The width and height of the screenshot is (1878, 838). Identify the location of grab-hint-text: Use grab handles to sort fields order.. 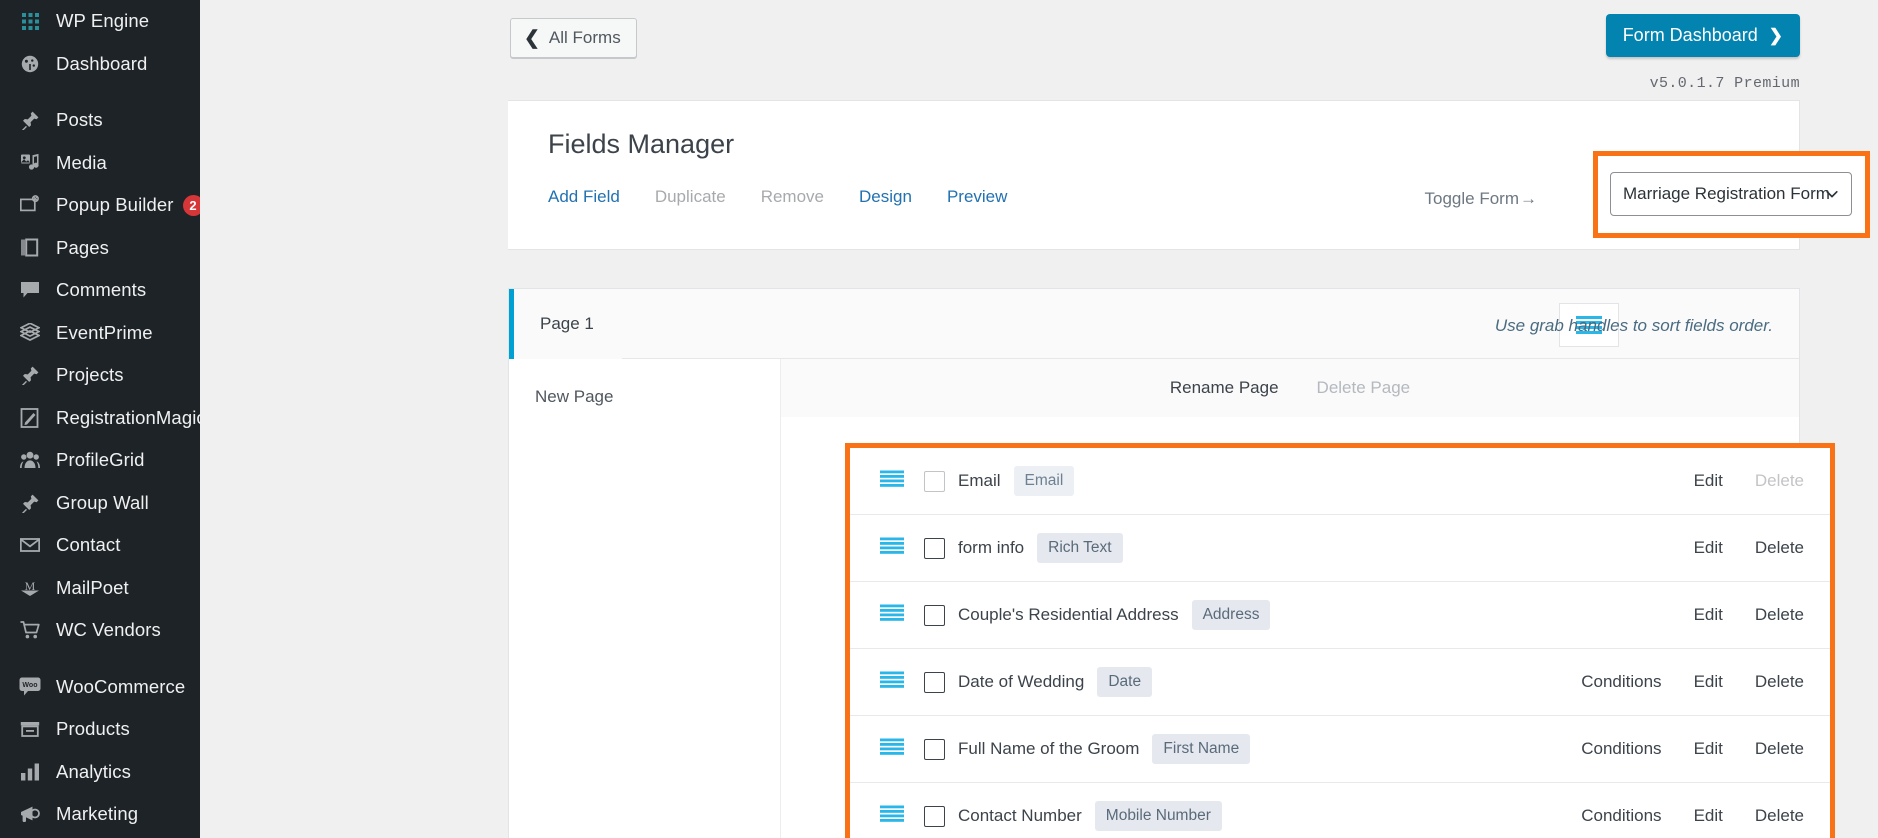
(1633, 325).